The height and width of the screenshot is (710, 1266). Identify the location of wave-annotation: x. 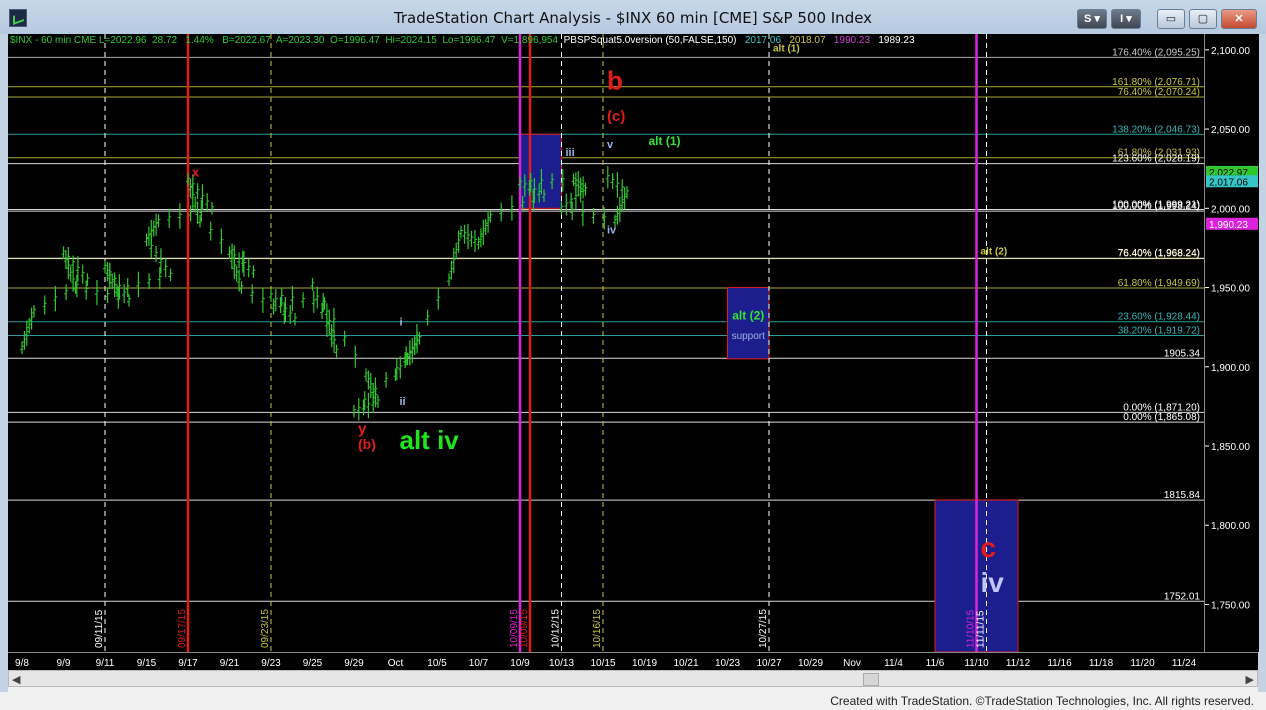
(196, 172).